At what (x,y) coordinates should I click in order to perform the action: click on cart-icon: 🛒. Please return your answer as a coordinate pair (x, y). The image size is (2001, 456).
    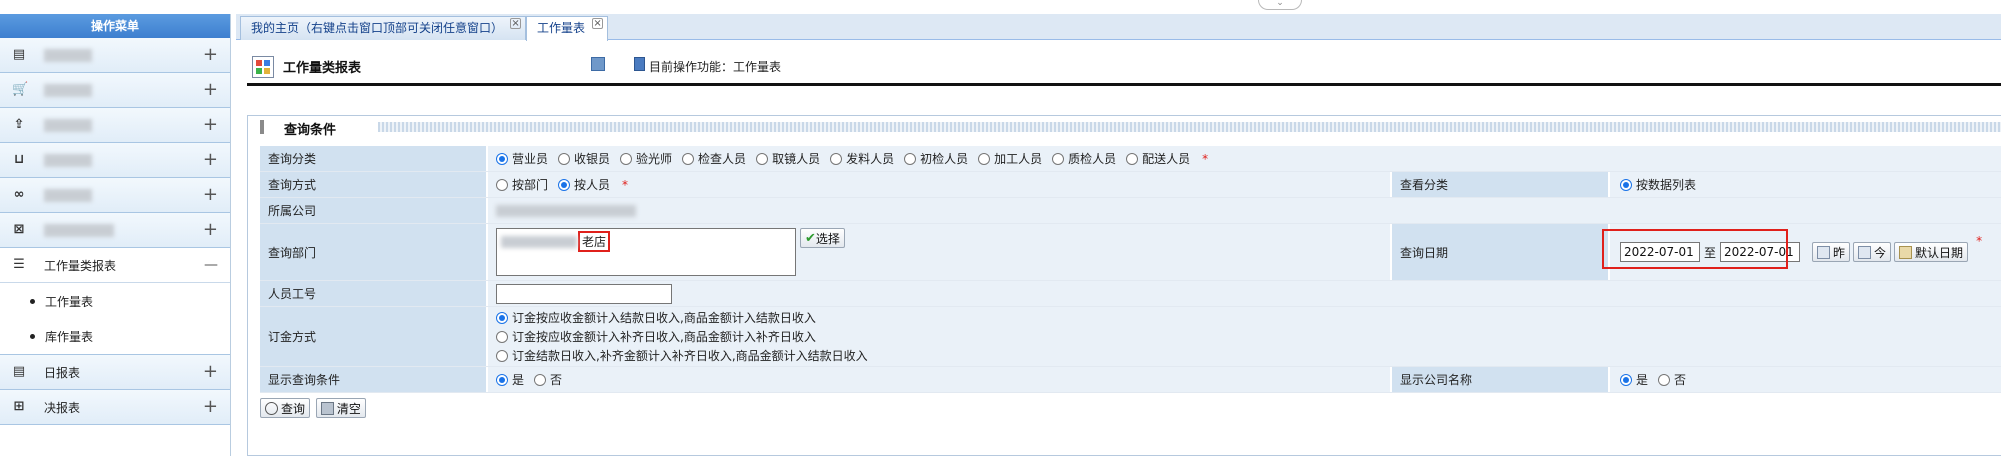
    Looking at the image, I should click on (20, 89).